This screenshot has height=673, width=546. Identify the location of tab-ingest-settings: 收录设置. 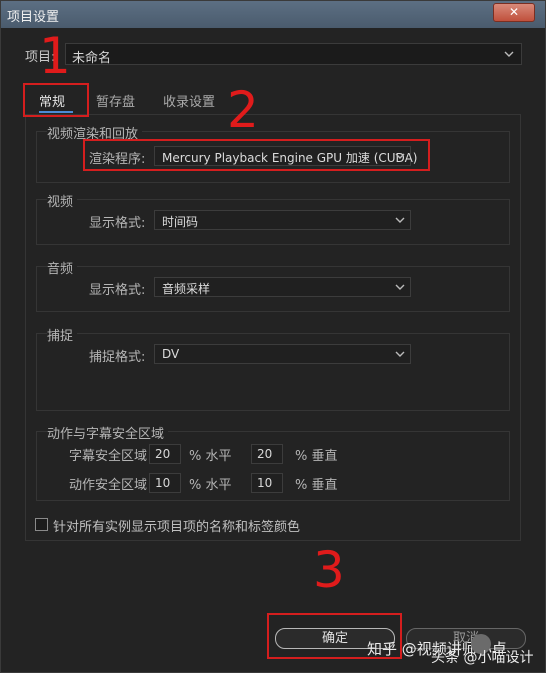
(189, 100).